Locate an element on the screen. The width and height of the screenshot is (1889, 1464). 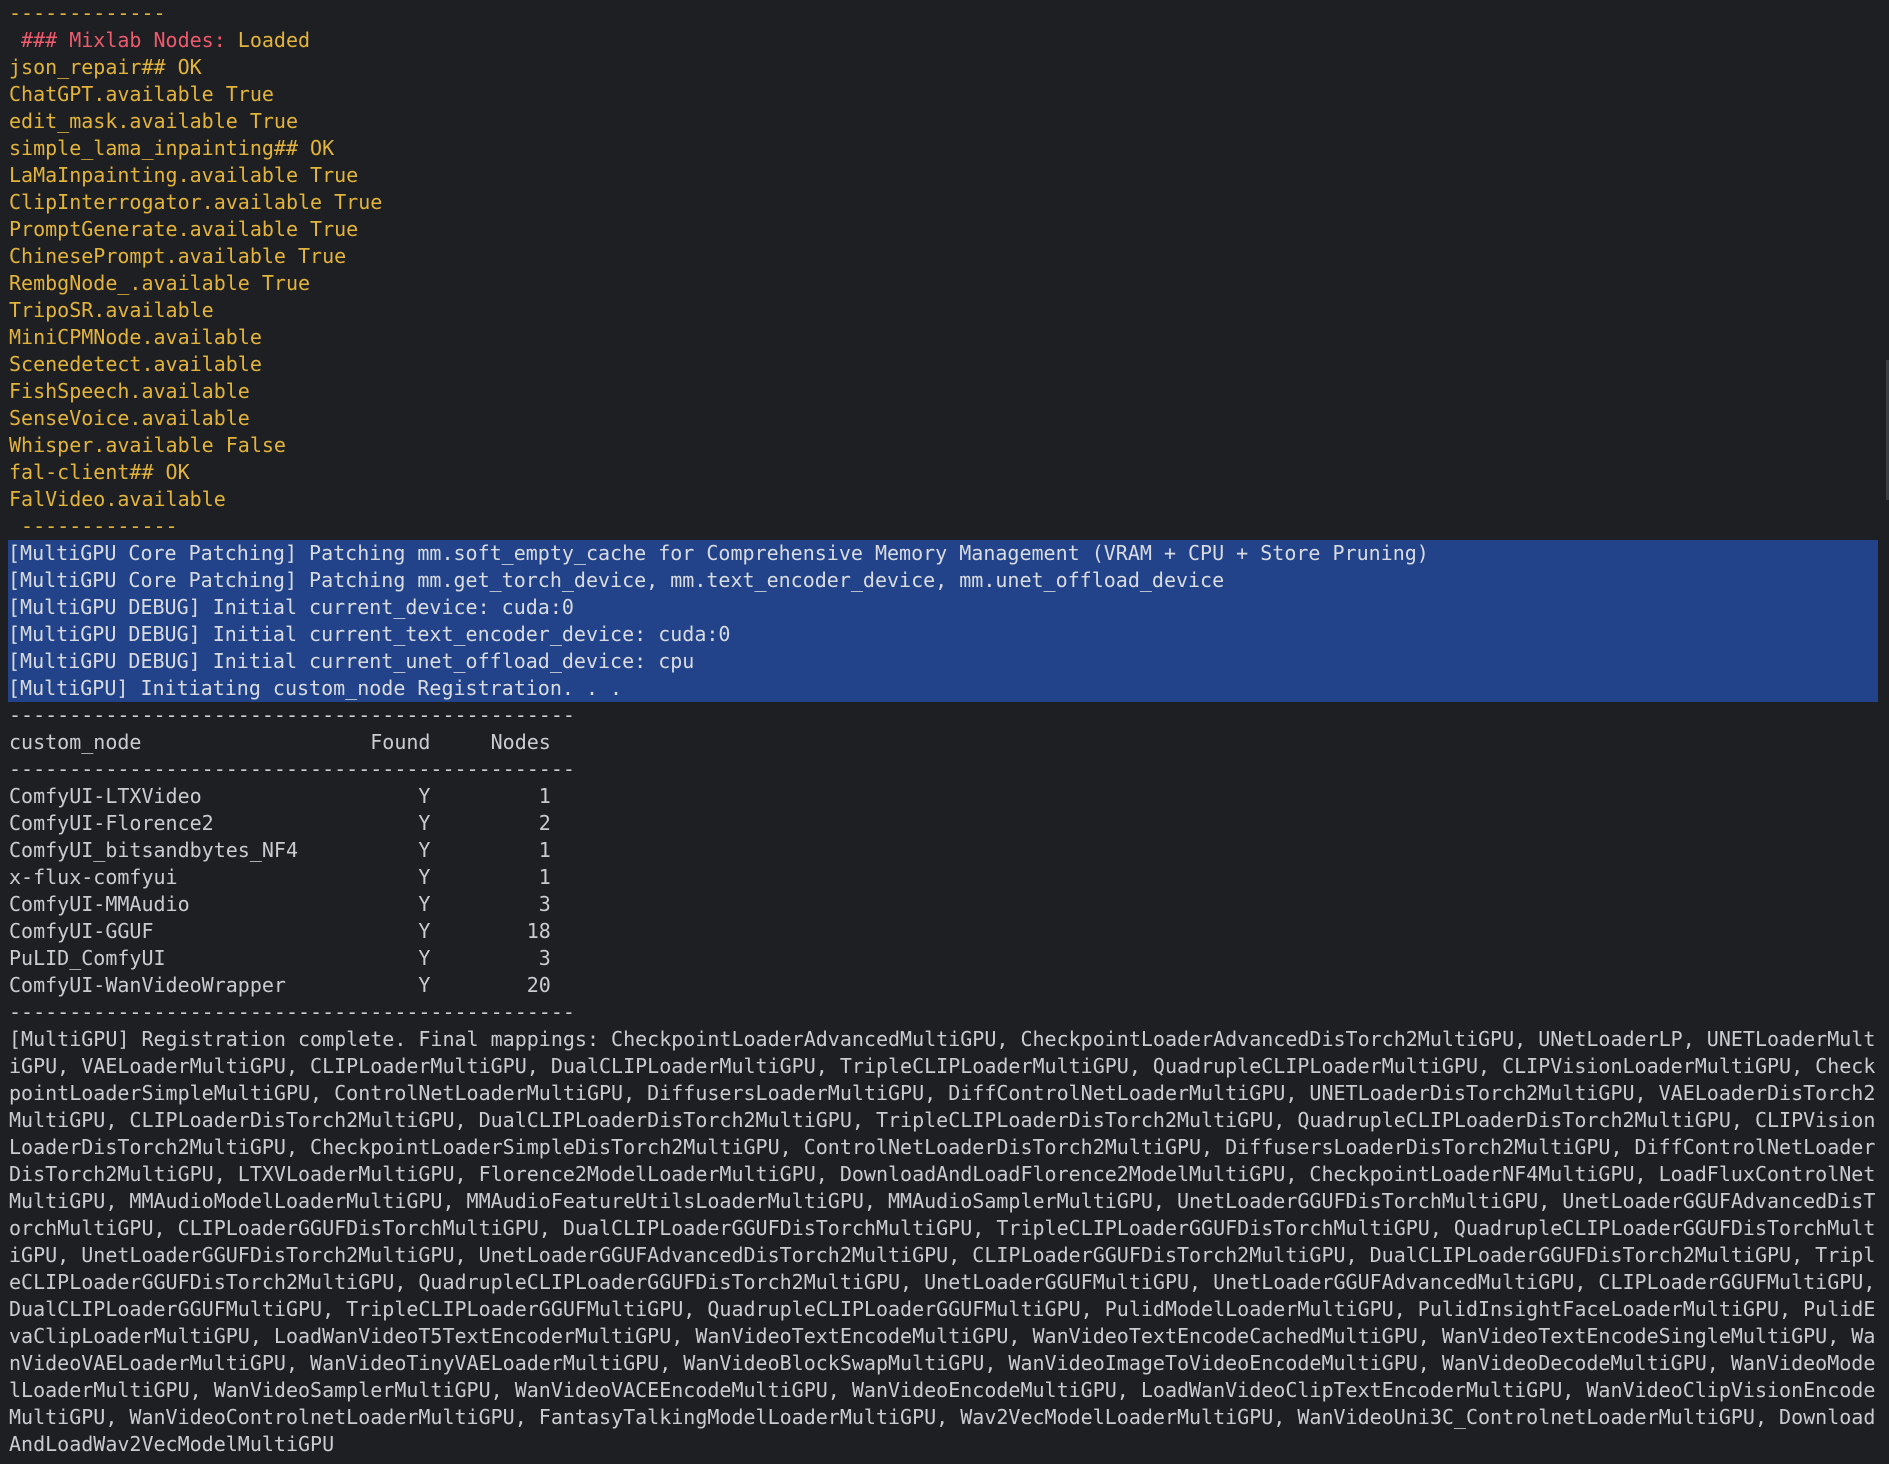
table-row: PuLID_ComfyUI Y 3 is located at coordinates (280, 958).